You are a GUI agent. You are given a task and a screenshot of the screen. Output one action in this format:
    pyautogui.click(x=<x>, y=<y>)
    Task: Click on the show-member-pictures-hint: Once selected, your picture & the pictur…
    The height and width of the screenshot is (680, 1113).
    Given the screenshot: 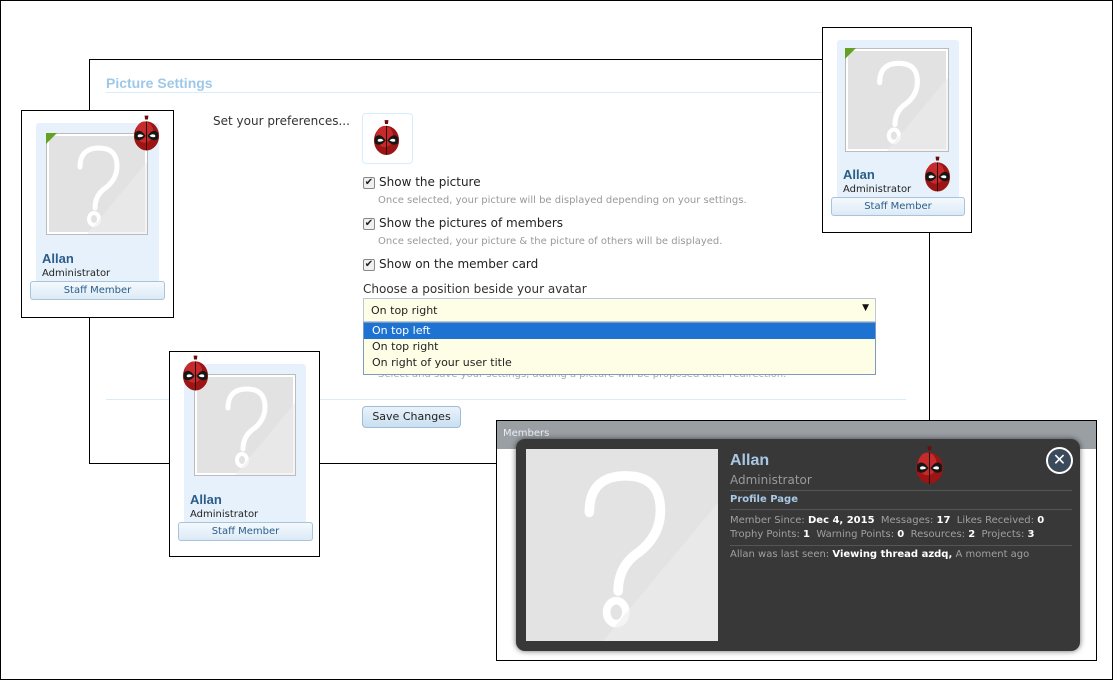 What is the action you would take?
    pyautogui.click(x=550, y=241)
    